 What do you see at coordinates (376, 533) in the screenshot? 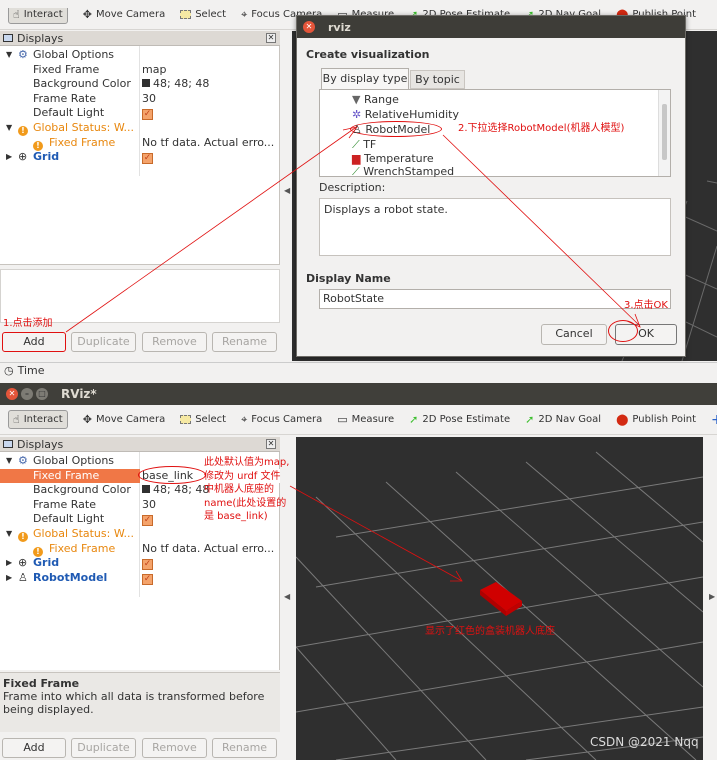
I see `annotation-arrows` at bounding box center [376, 533].